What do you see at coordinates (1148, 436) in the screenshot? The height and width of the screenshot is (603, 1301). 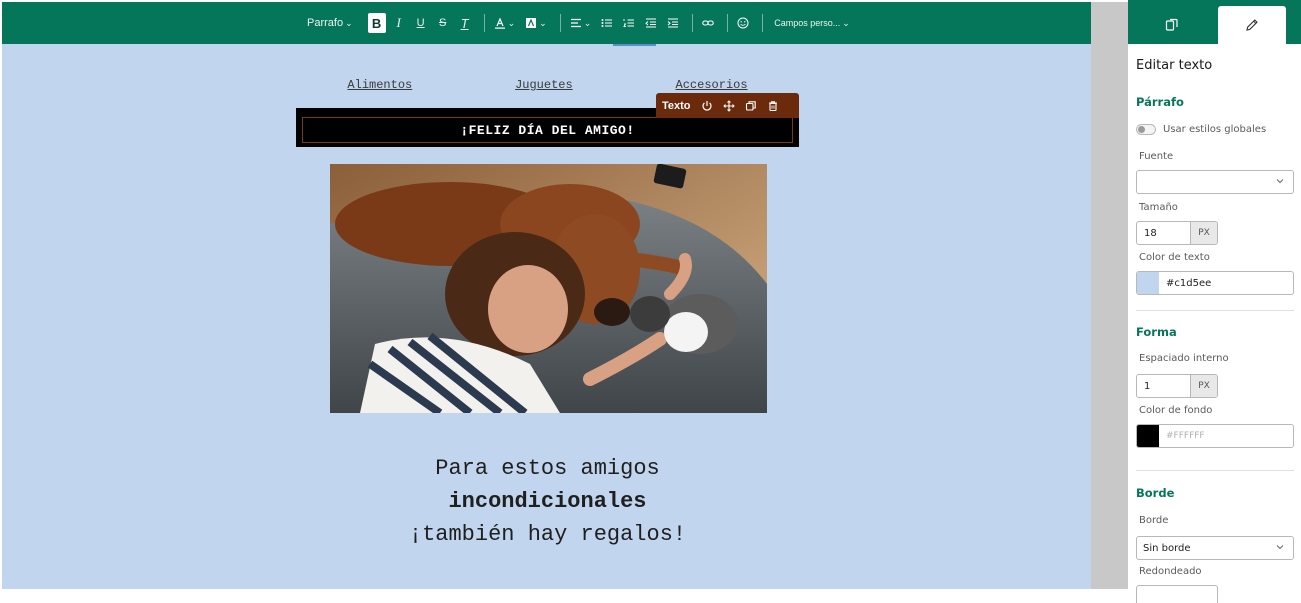 I see `bg-color-swatch` at bounding box center [1148, 436].